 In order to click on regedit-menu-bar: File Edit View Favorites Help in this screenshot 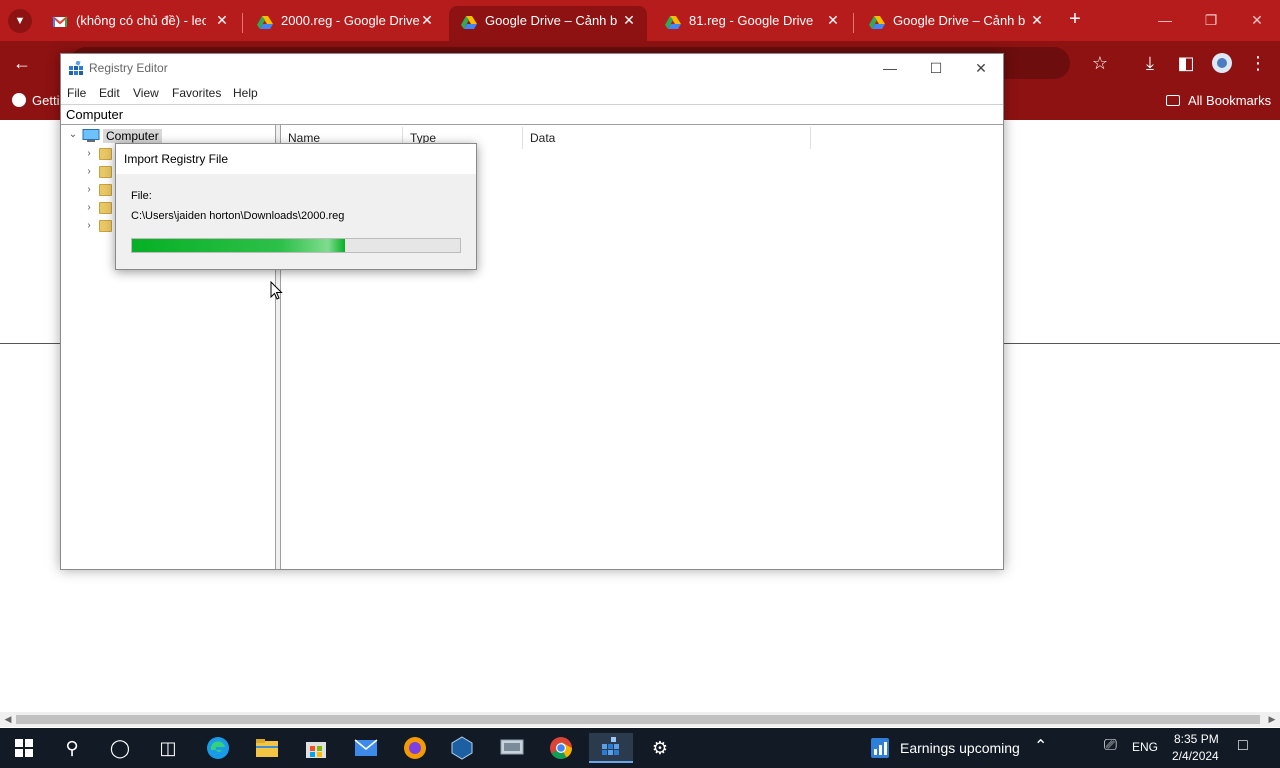, I will do `click(532, 94)`.